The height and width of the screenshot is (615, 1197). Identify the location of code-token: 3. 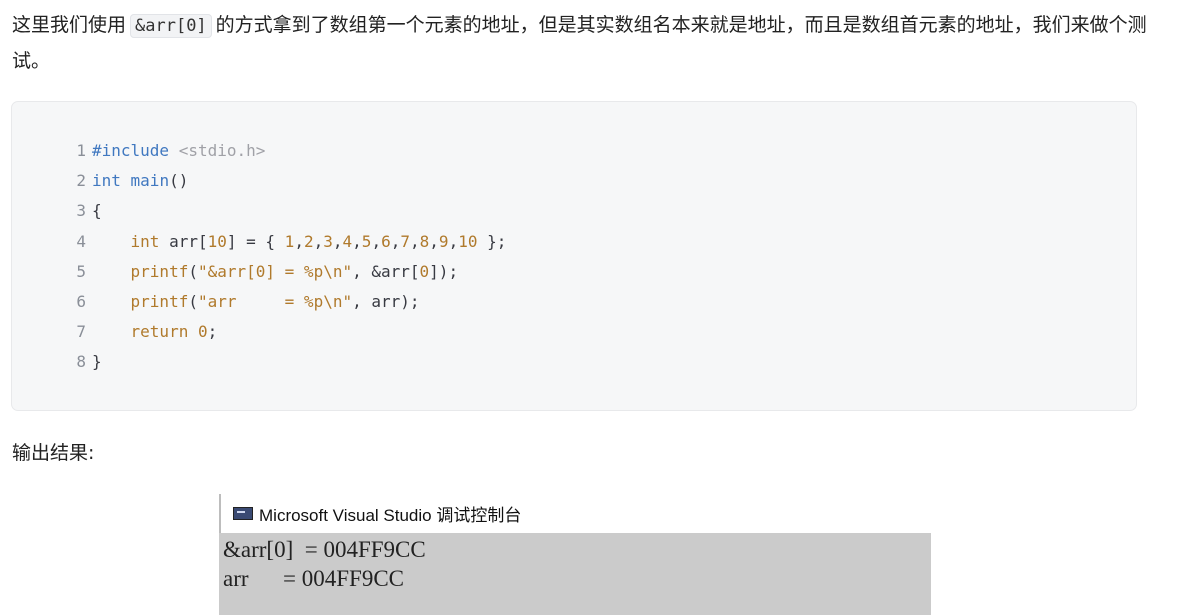
(328, 241).